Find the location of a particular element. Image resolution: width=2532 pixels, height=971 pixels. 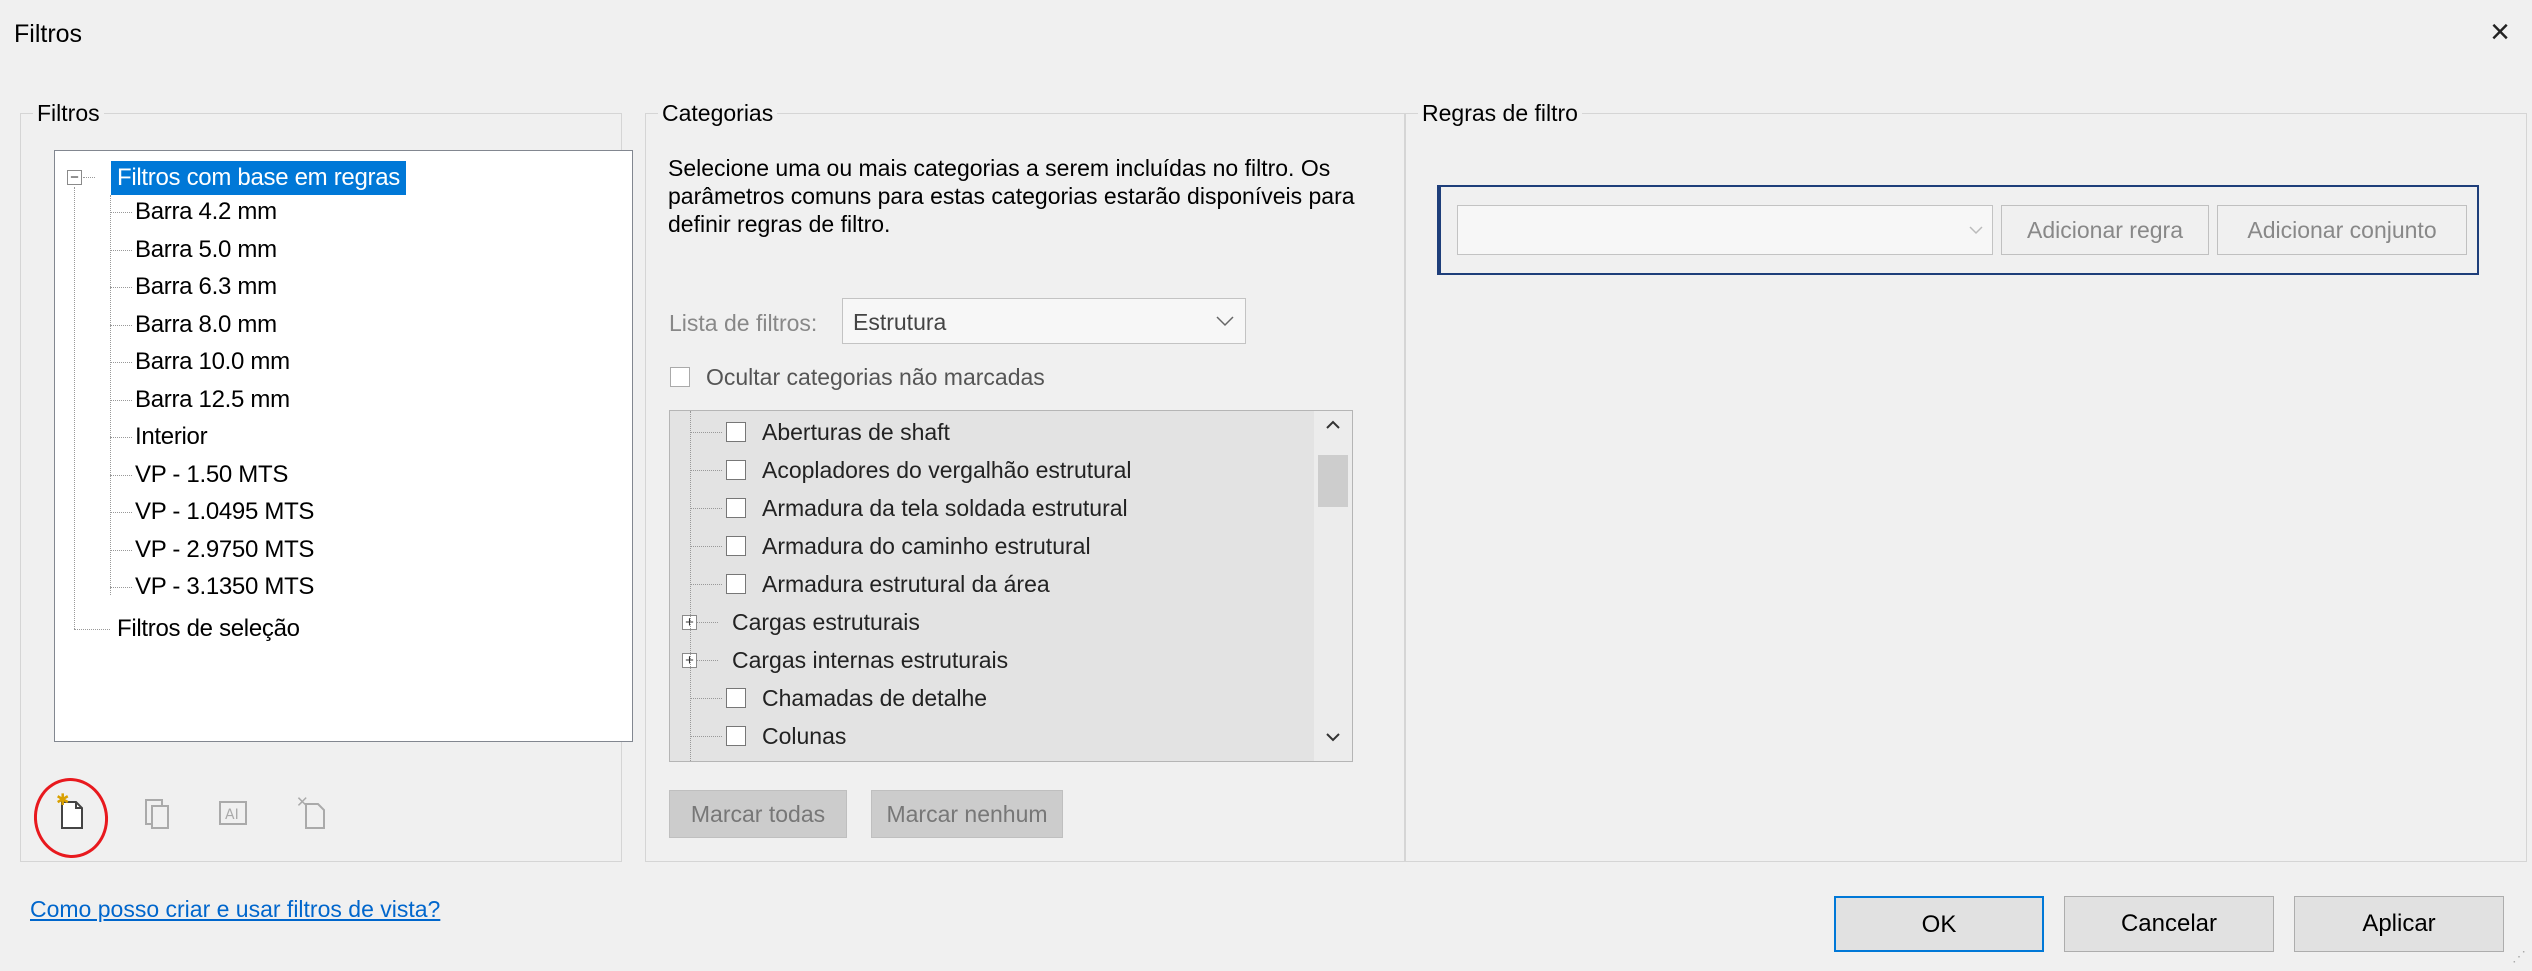

tree-item-filter: Barra 5.0 mm is located at coordinates (206, 250).